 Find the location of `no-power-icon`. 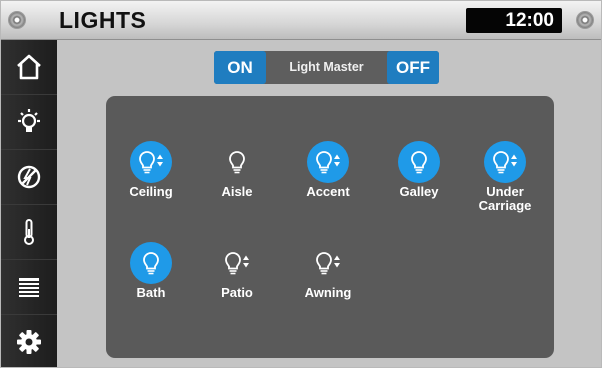

no-power-icon is located at coordinates (29, 177).